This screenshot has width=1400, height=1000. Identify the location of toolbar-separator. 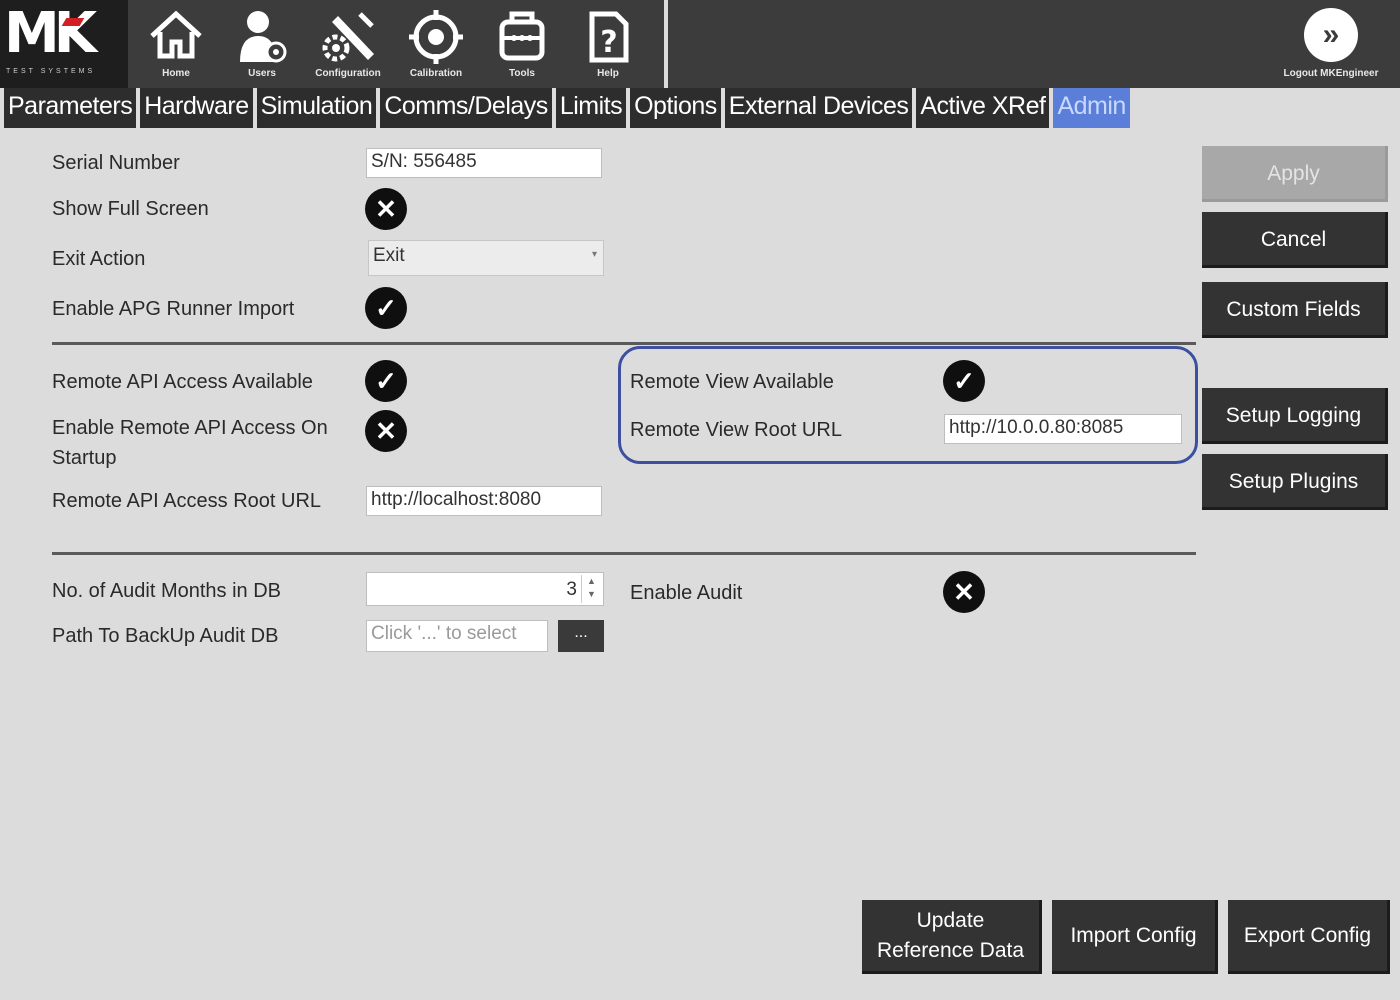
(666, 44).